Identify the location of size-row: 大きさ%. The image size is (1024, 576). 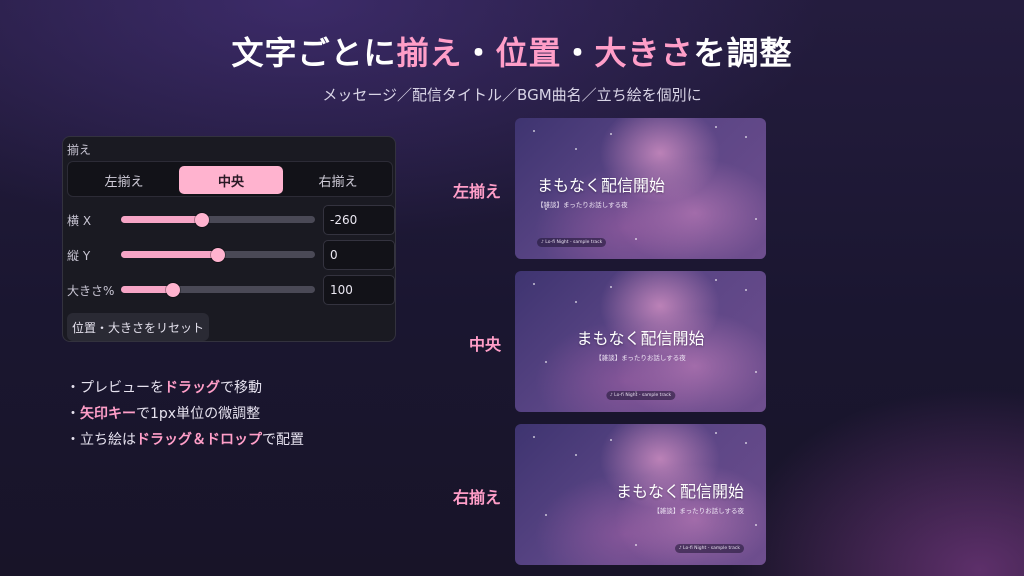
(230, 290).